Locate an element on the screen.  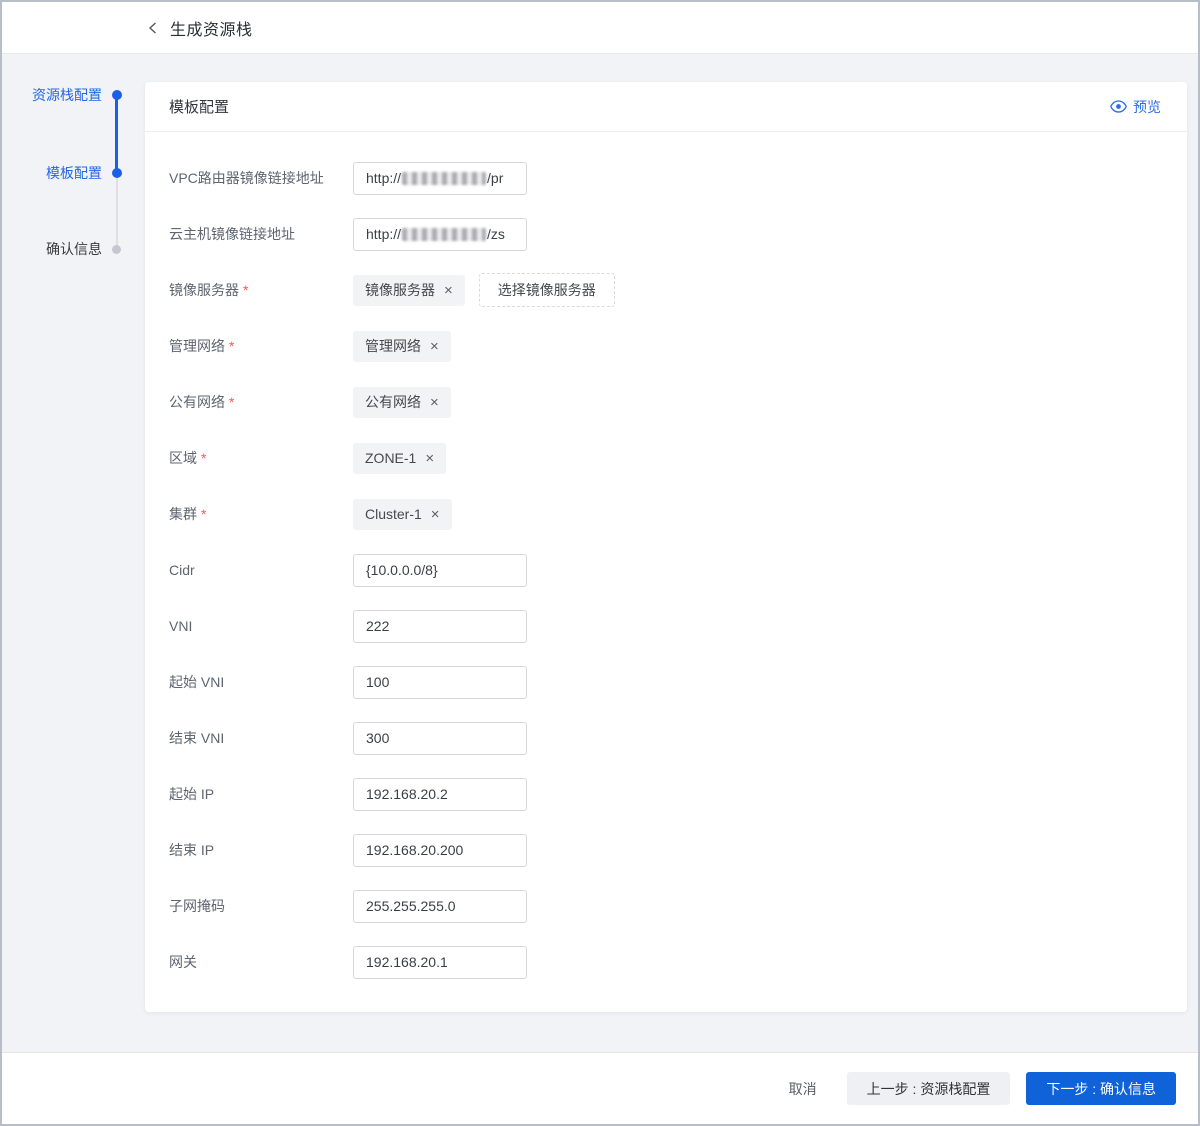
field-control: Cluster-1 × is located at coordinates (402, 514).